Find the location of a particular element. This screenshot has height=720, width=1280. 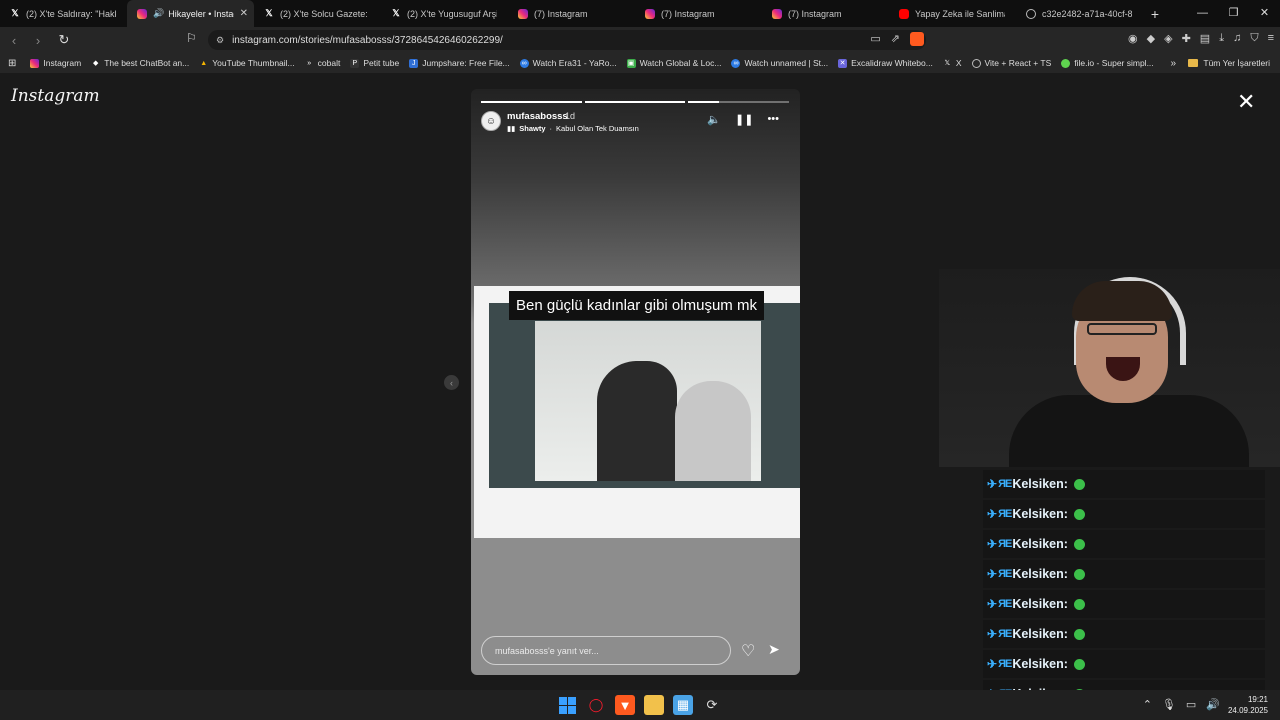

forward-icon: › is located at coordinates (38, 40).